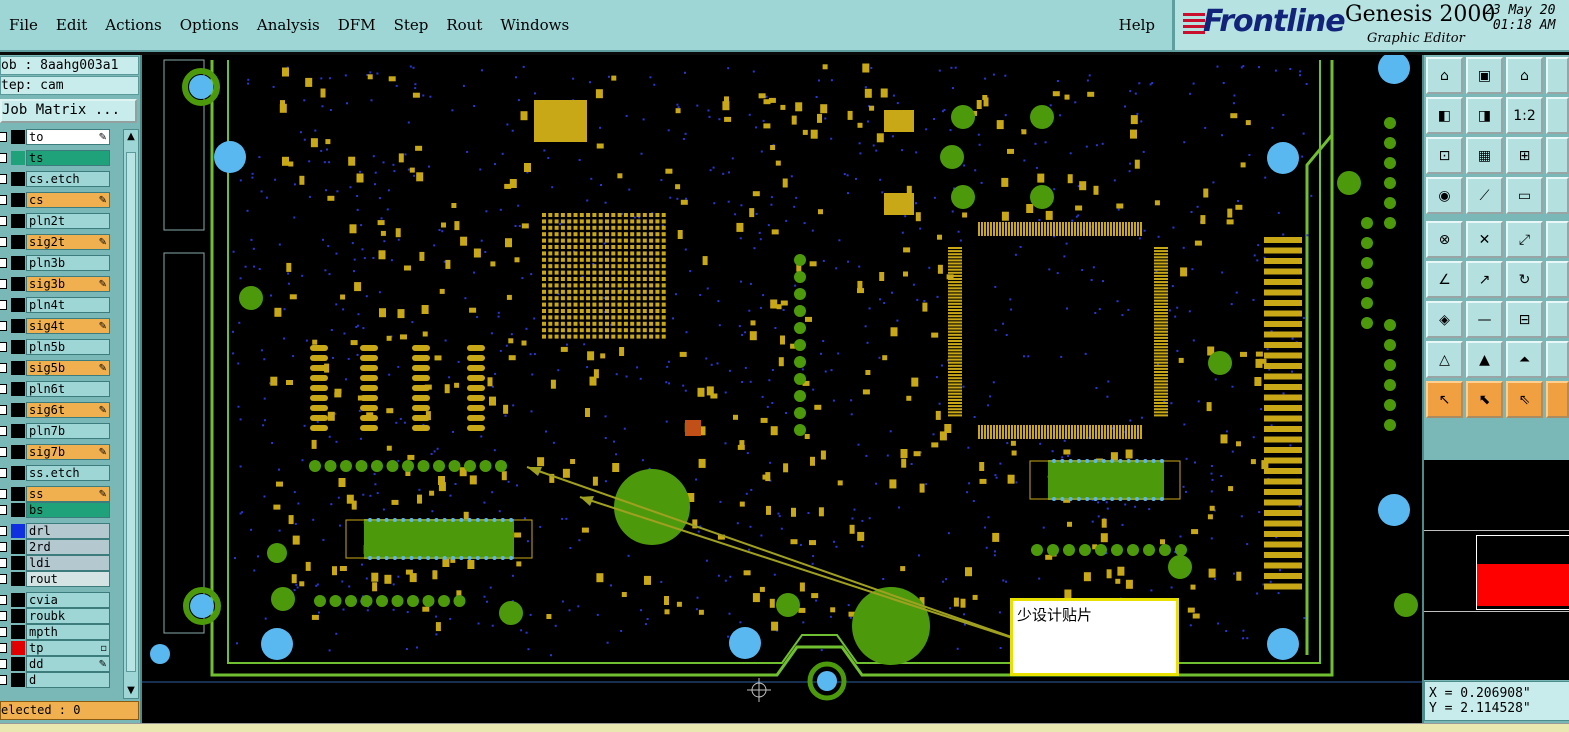 This screenshot has height=732, width=1569. I want to click on tool-align-button: ⊟, so click(1524, 319).